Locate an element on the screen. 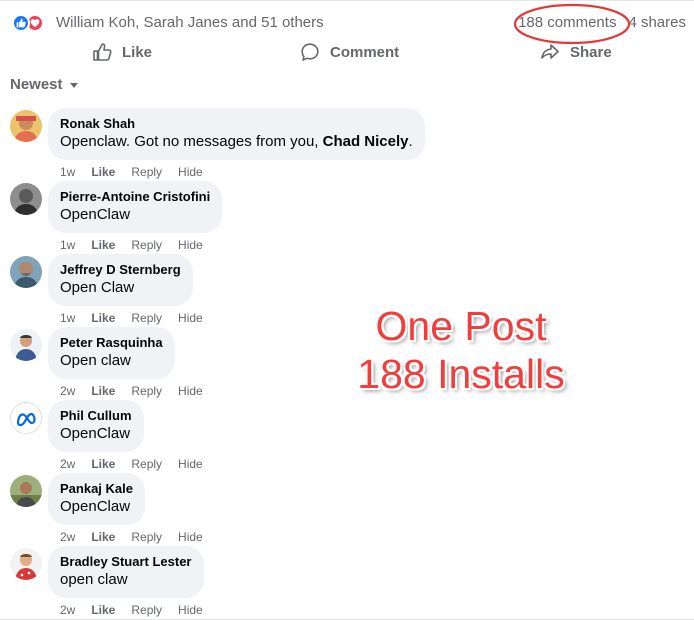  like-button: Like is located at coordinates (122, 52).